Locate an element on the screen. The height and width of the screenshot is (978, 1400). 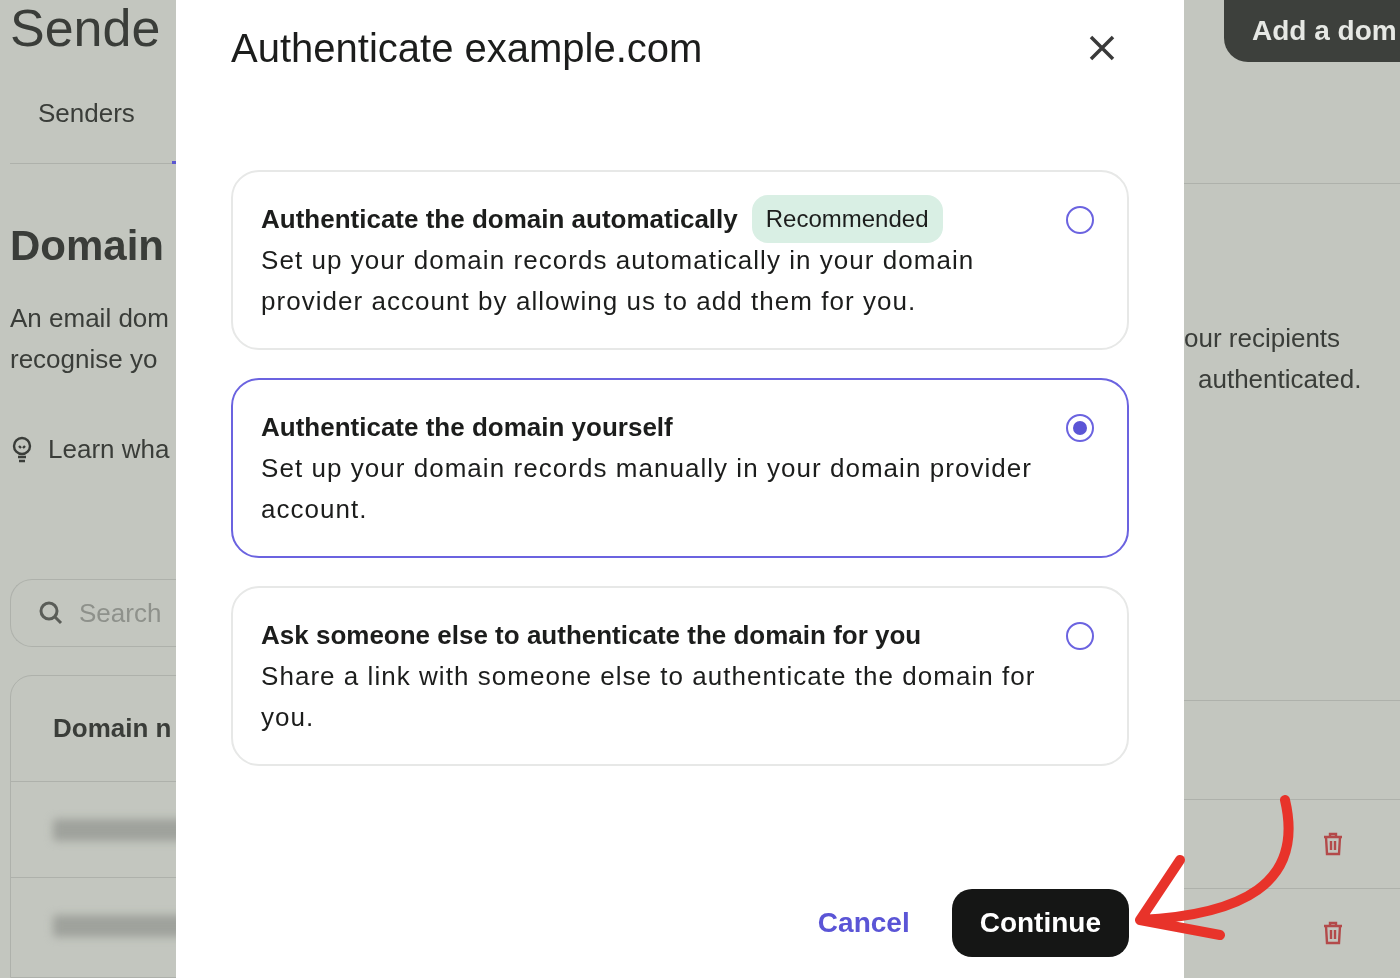
page-title: Sende is located at coordinates (86, 28).